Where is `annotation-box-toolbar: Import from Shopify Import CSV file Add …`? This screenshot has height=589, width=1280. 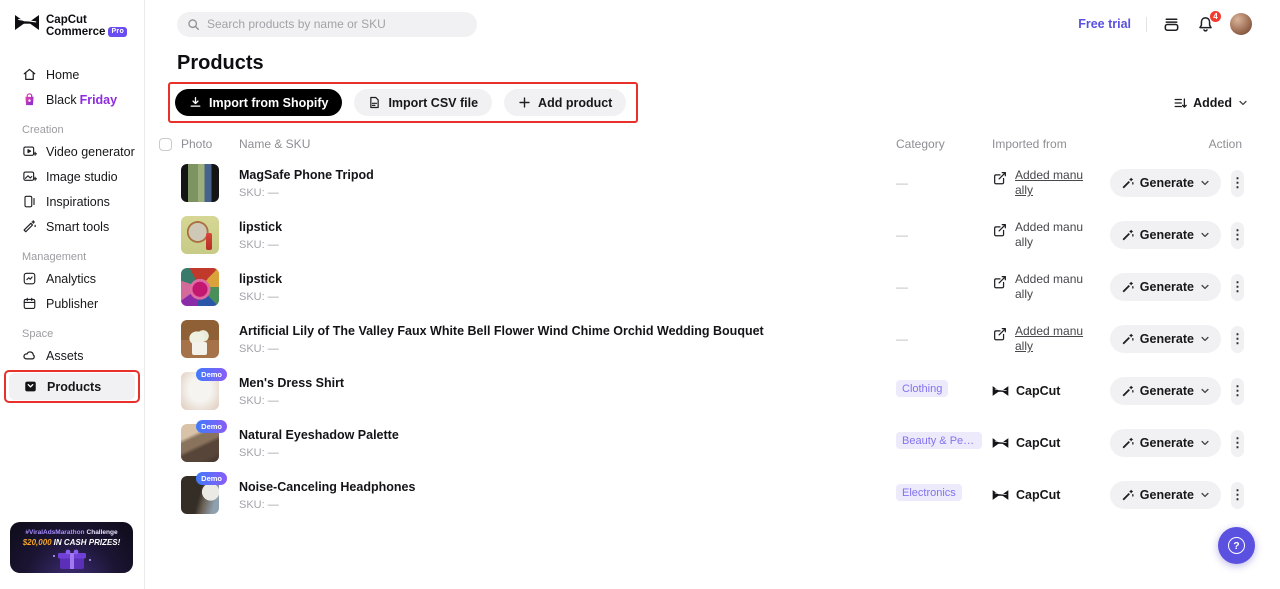
annotation-box-toolbar: Import from Shopify Import CSV file Add … is located at coordinates (403, 102).